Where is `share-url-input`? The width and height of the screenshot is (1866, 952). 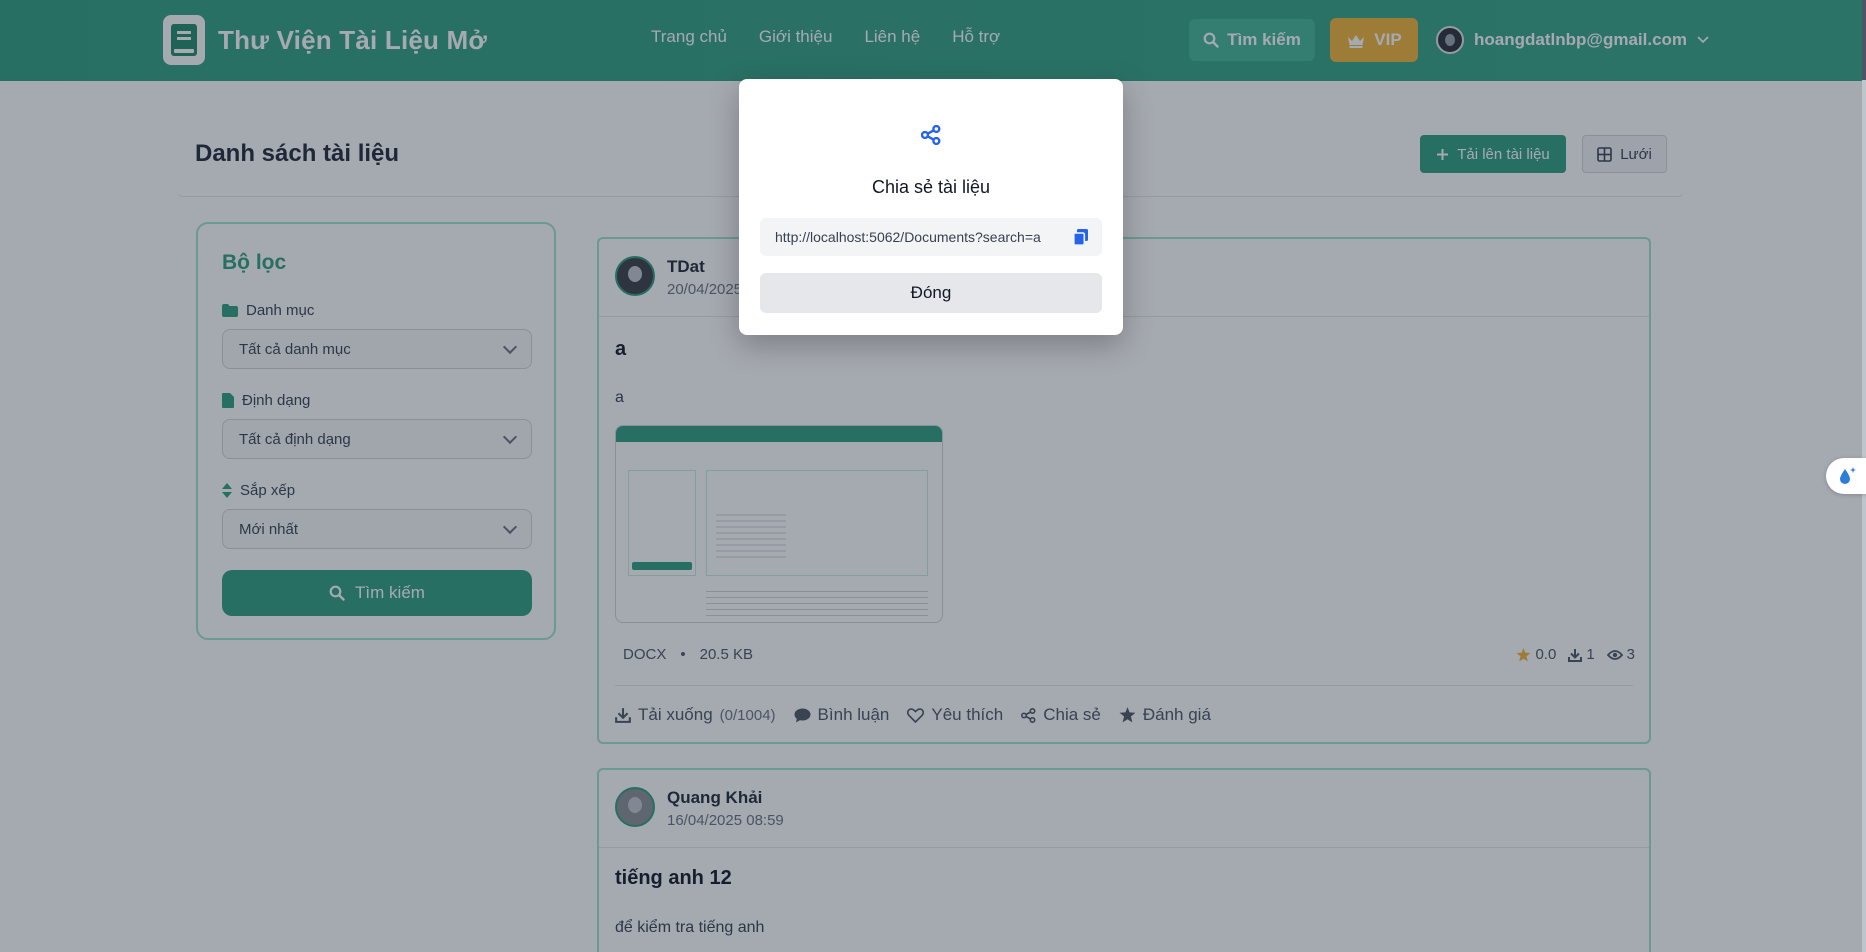 share-url-input is located at coordinates (919, 237).